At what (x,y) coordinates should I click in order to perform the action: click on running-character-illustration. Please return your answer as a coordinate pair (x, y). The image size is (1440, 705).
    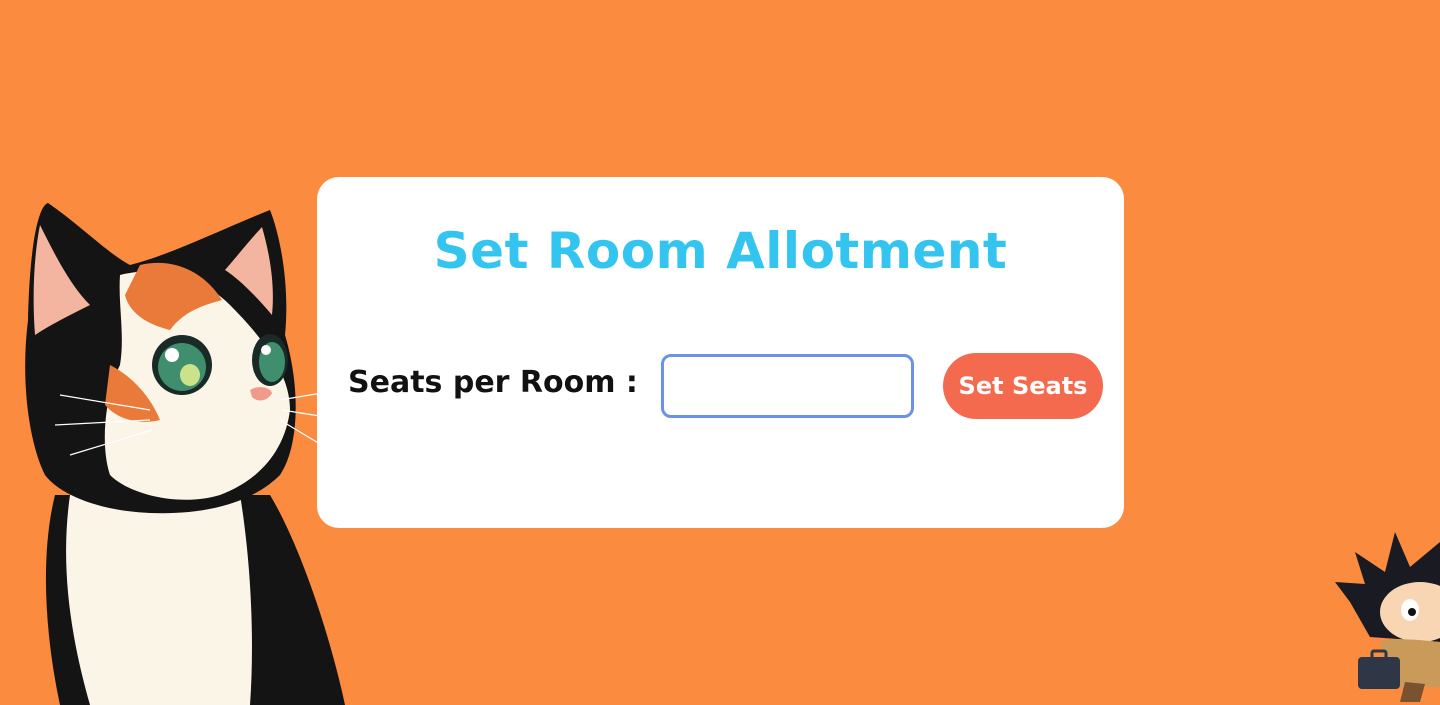
    Looking at the image, I should click on (1387, 617).